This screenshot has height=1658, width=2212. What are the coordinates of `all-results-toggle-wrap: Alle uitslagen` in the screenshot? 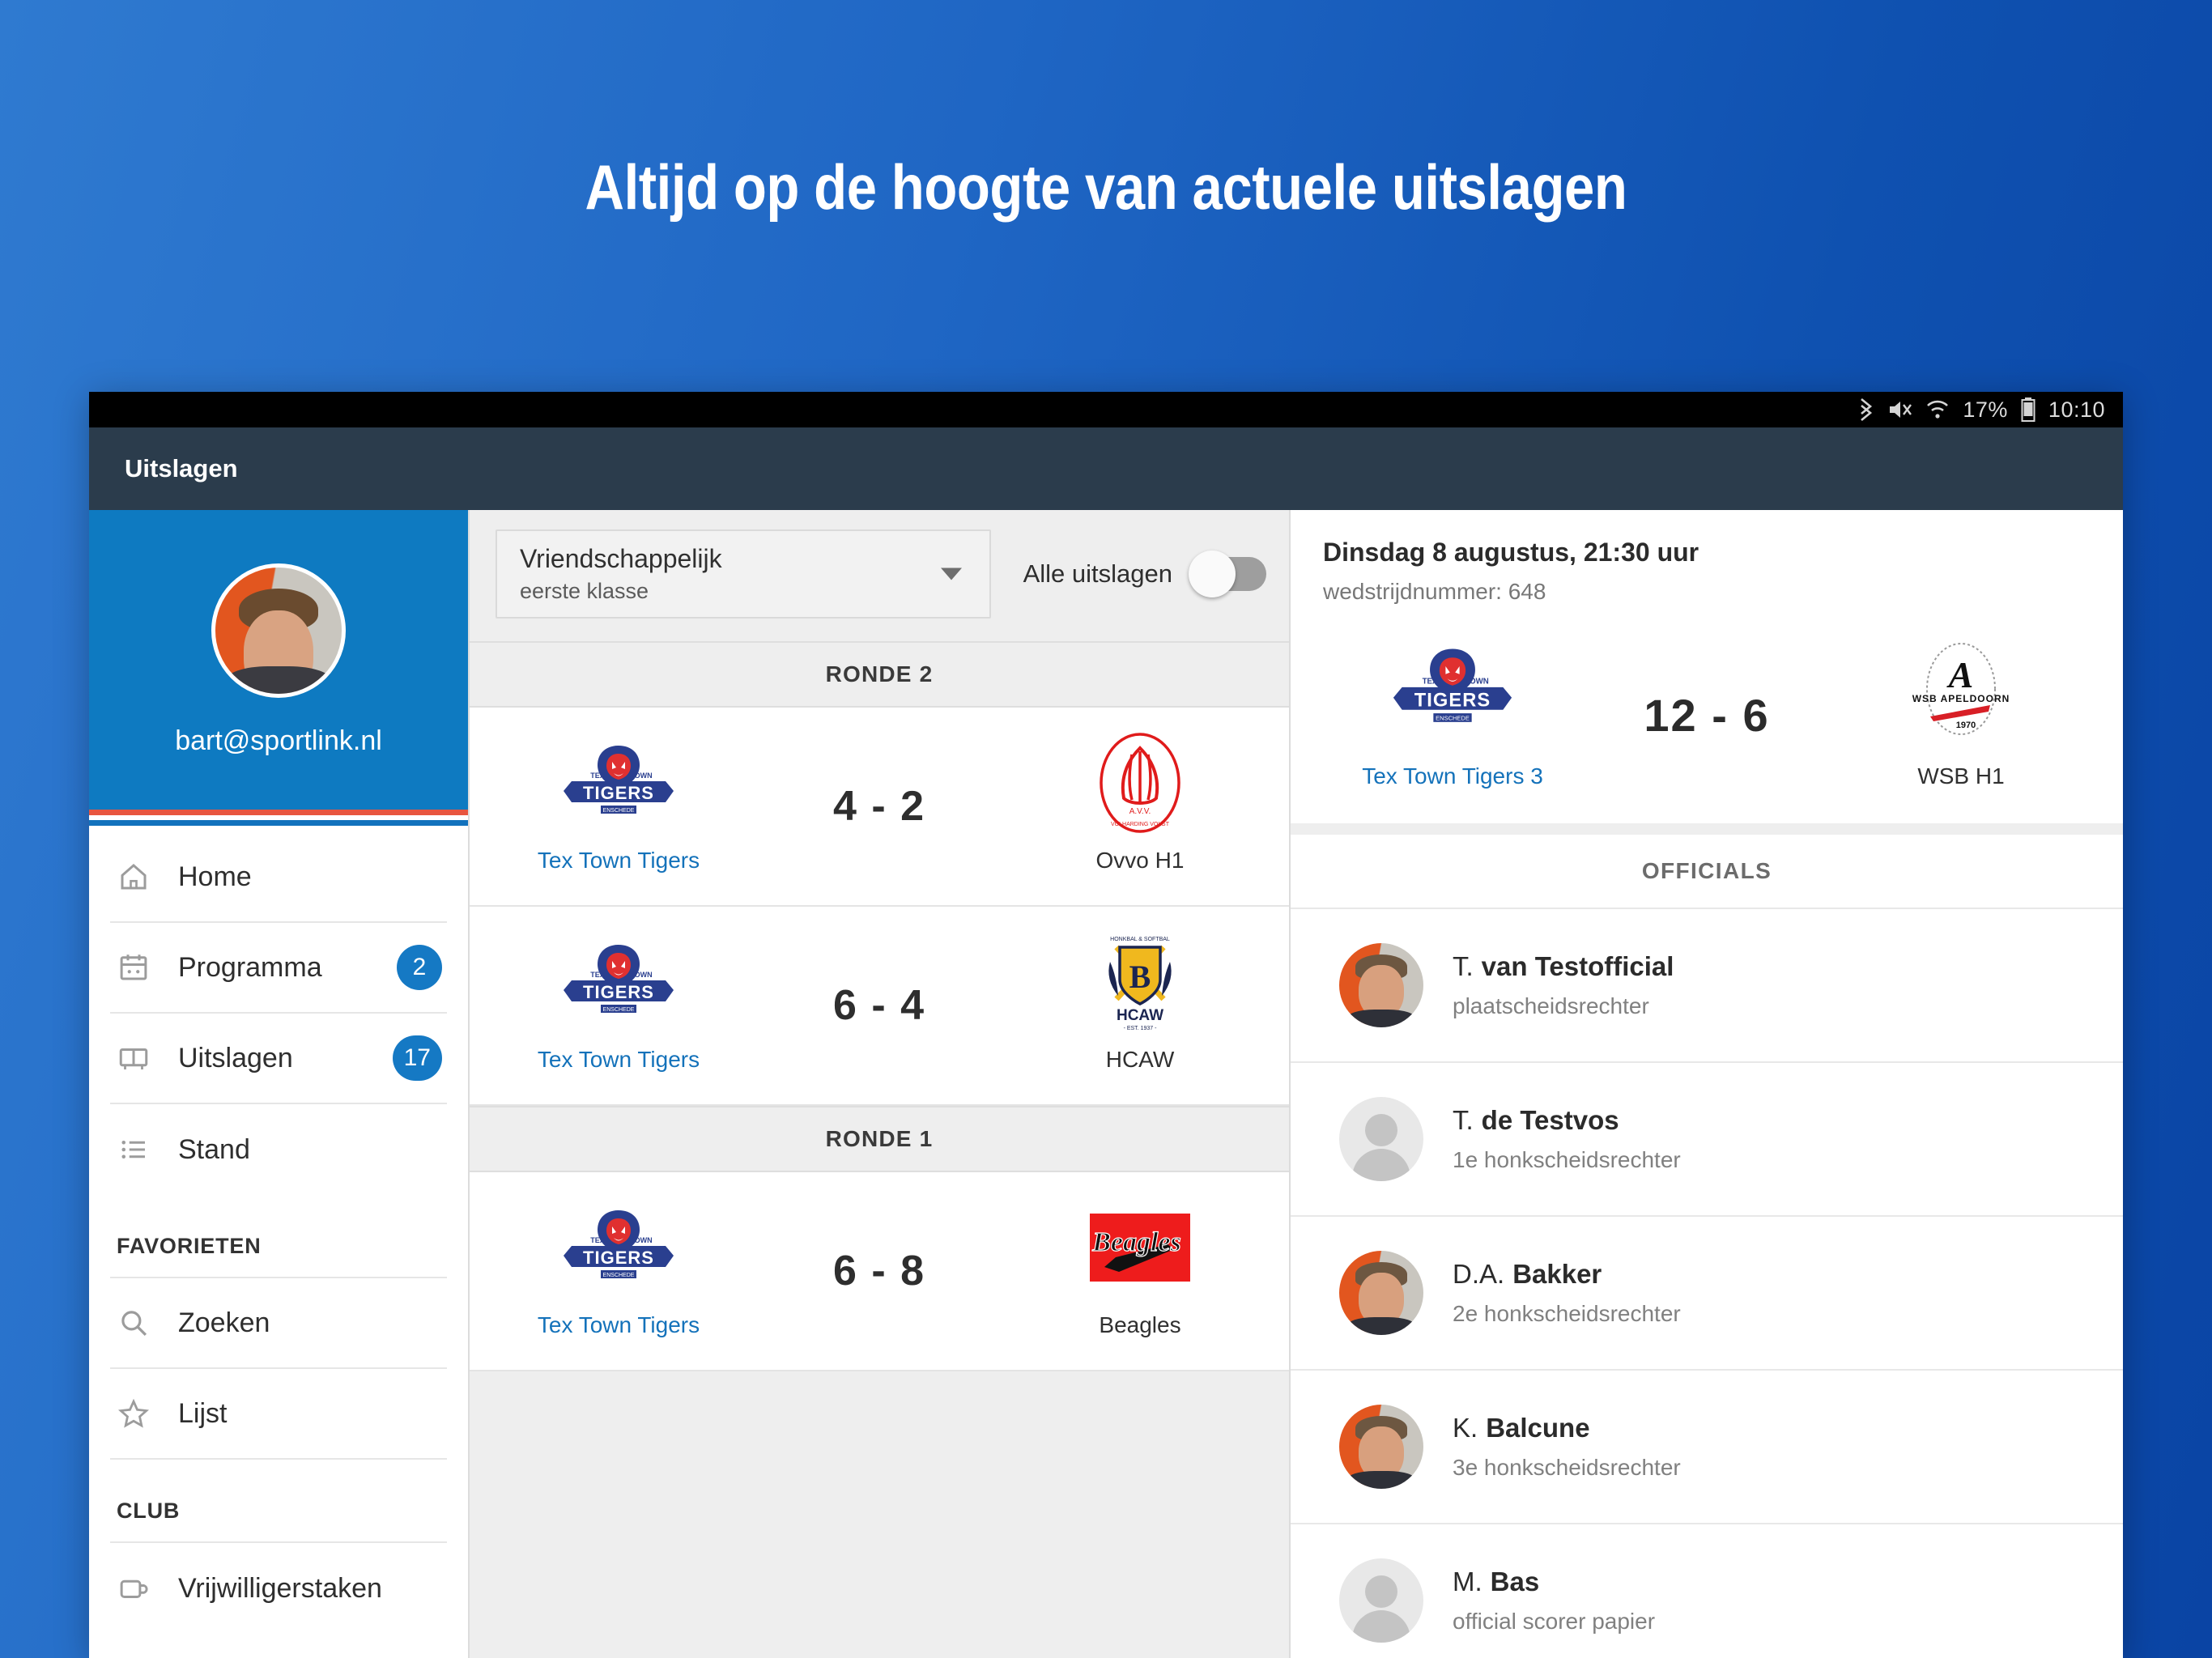 It's located at (1145, 574).